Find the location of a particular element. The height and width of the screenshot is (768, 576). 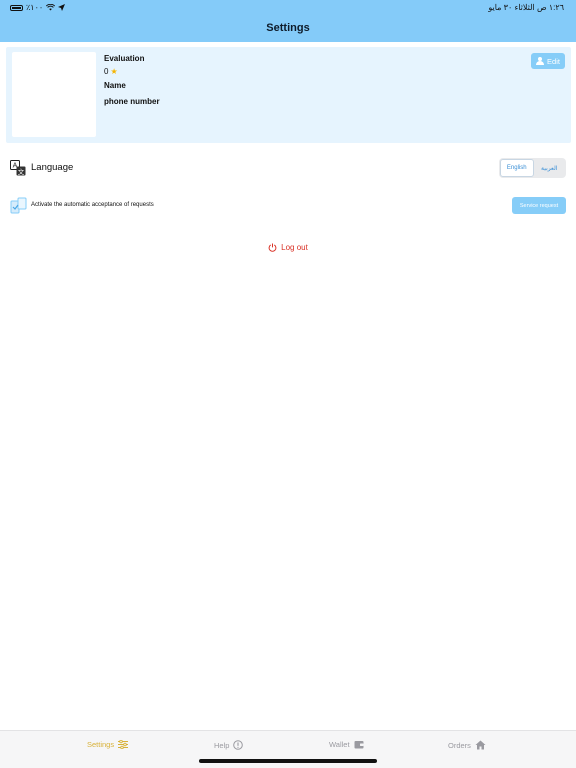

tab-help: Help is located at coordinates (229, 745).